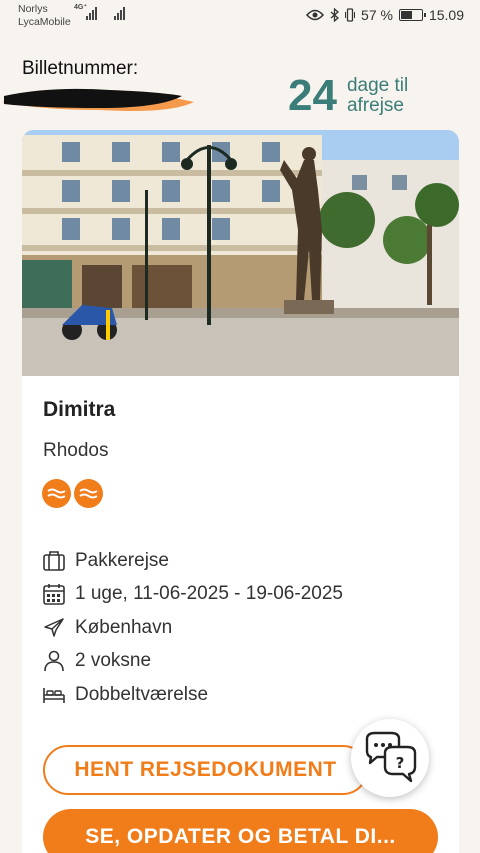 This screenshot has width=480, height=853. What do you see at coordinates (54, 560) in the screenshot?
I see `suitcase-icon` at bounding box center [54, 560].